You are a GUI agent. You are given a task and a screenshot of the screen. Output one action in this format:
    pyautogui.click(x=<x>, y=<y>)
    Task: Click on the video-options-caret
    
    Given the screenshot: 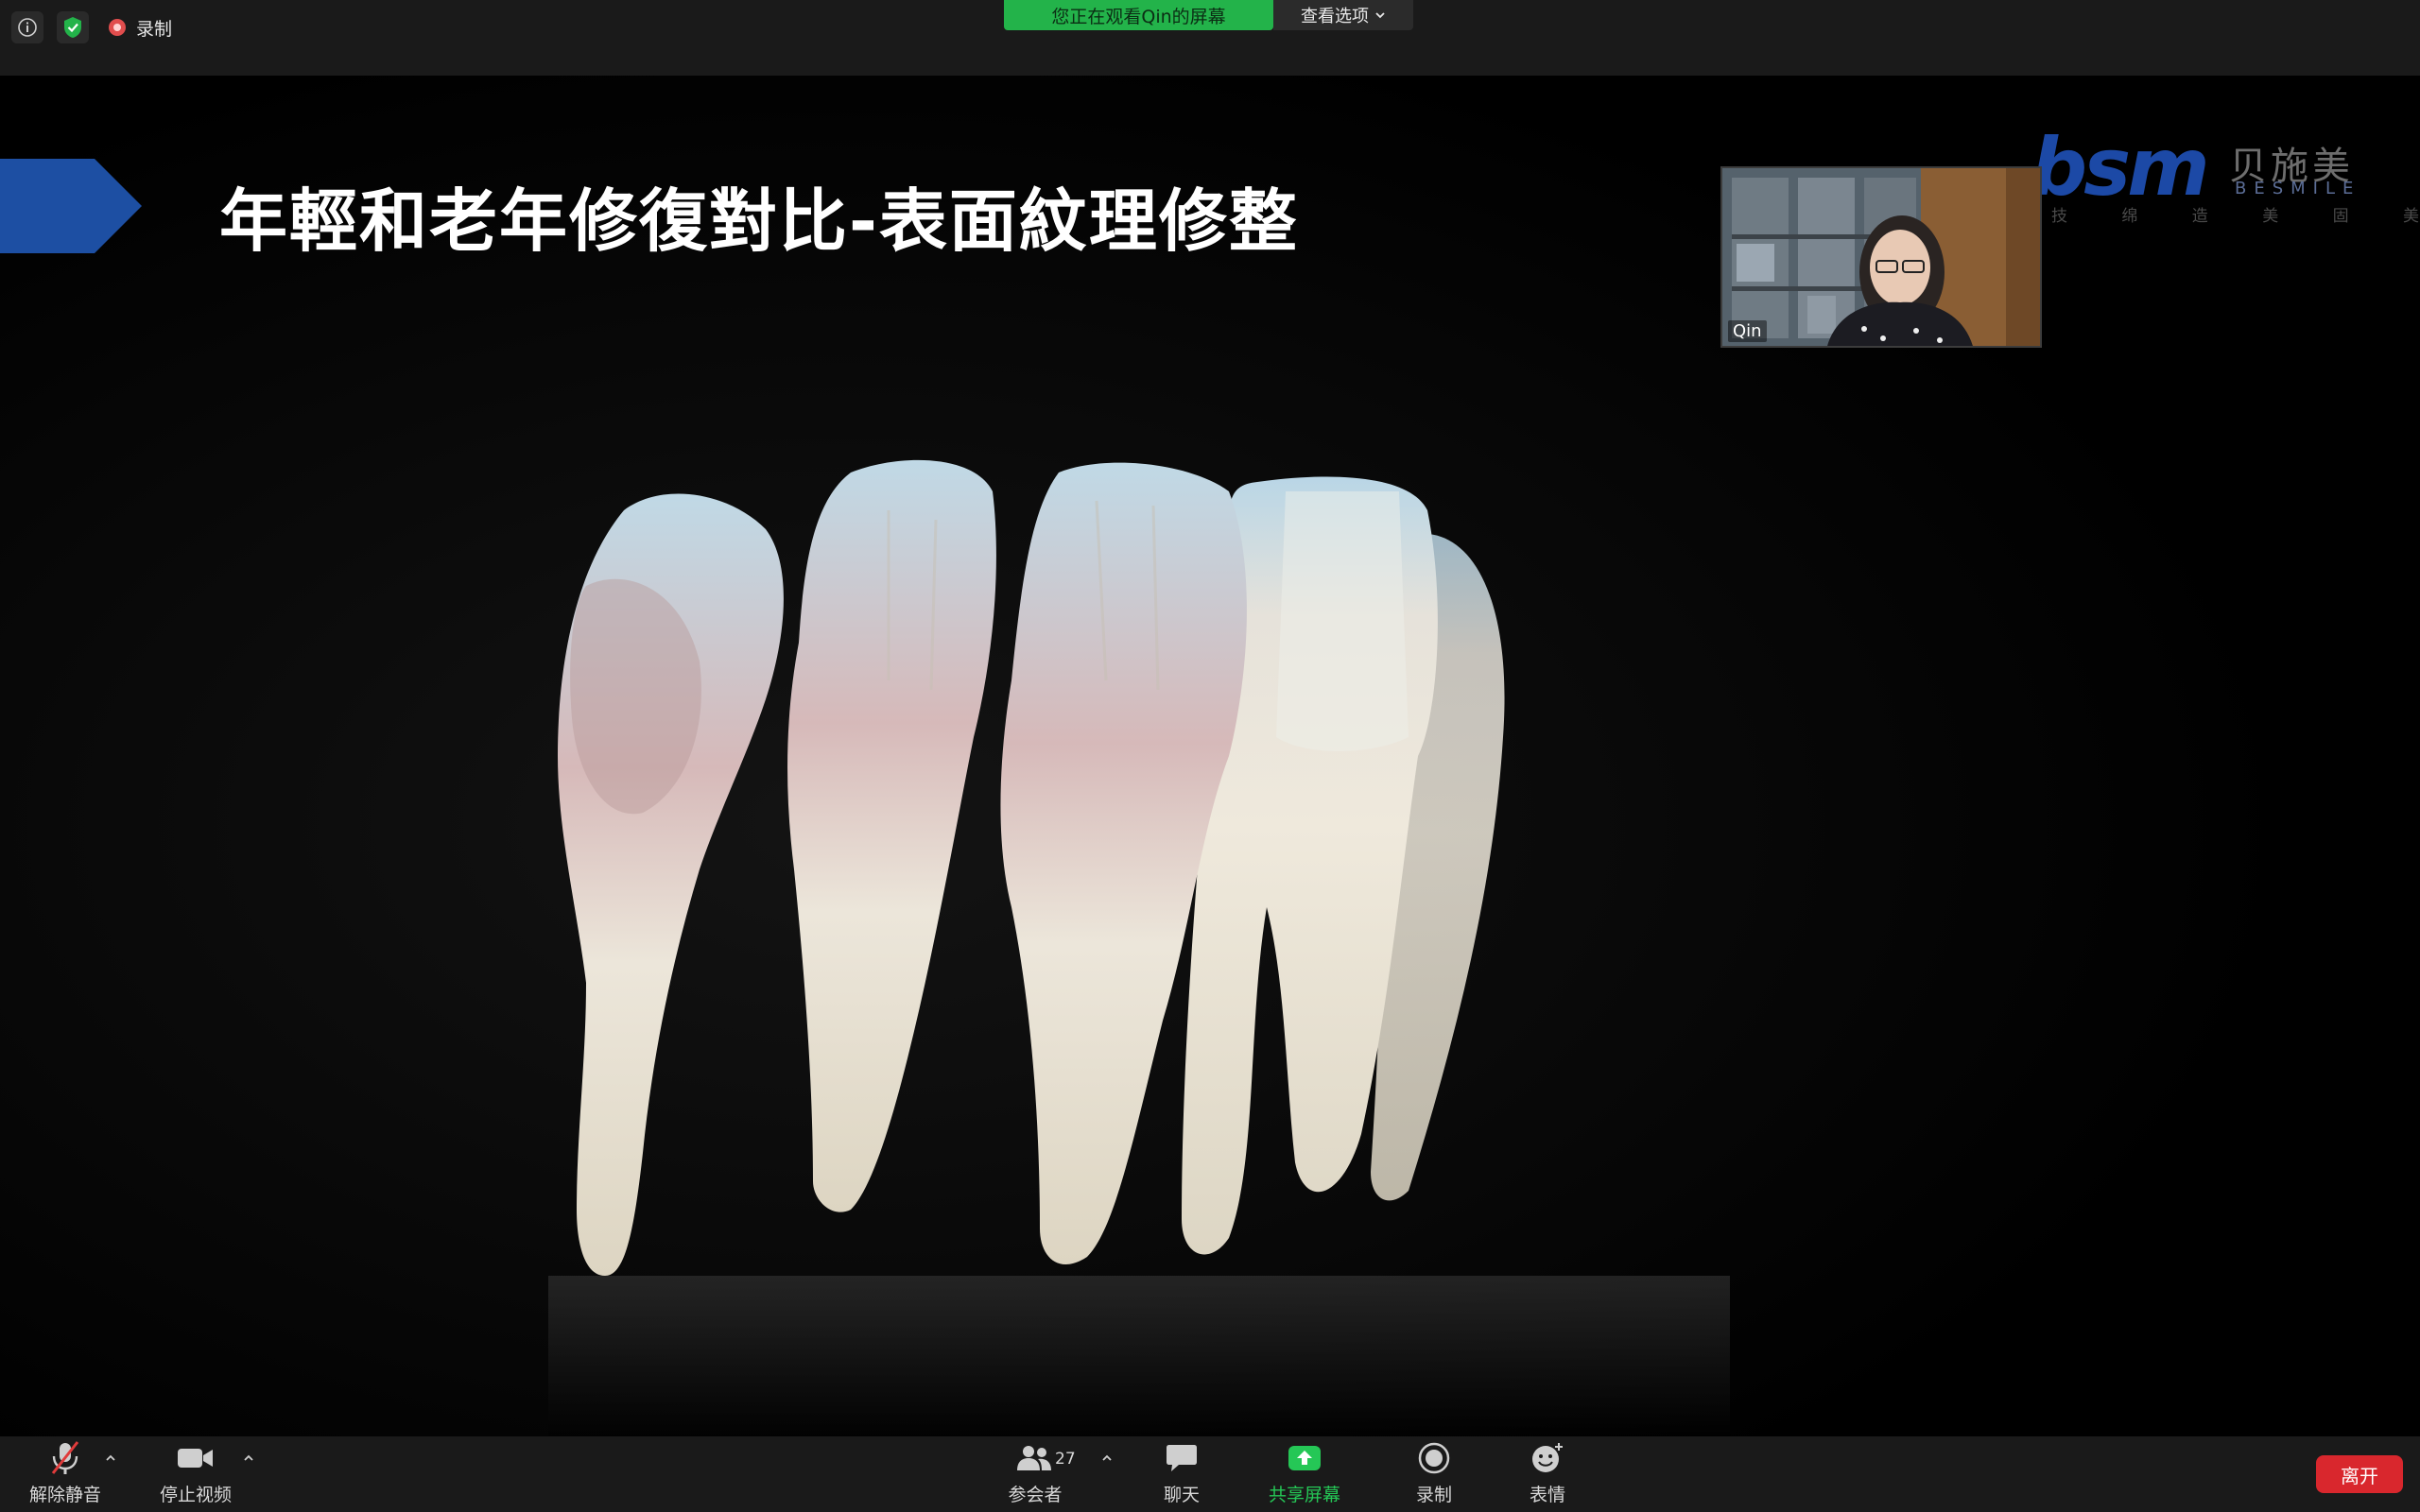 What is the action you would take?
    pyautogui.click(x=249, y=1458)
    